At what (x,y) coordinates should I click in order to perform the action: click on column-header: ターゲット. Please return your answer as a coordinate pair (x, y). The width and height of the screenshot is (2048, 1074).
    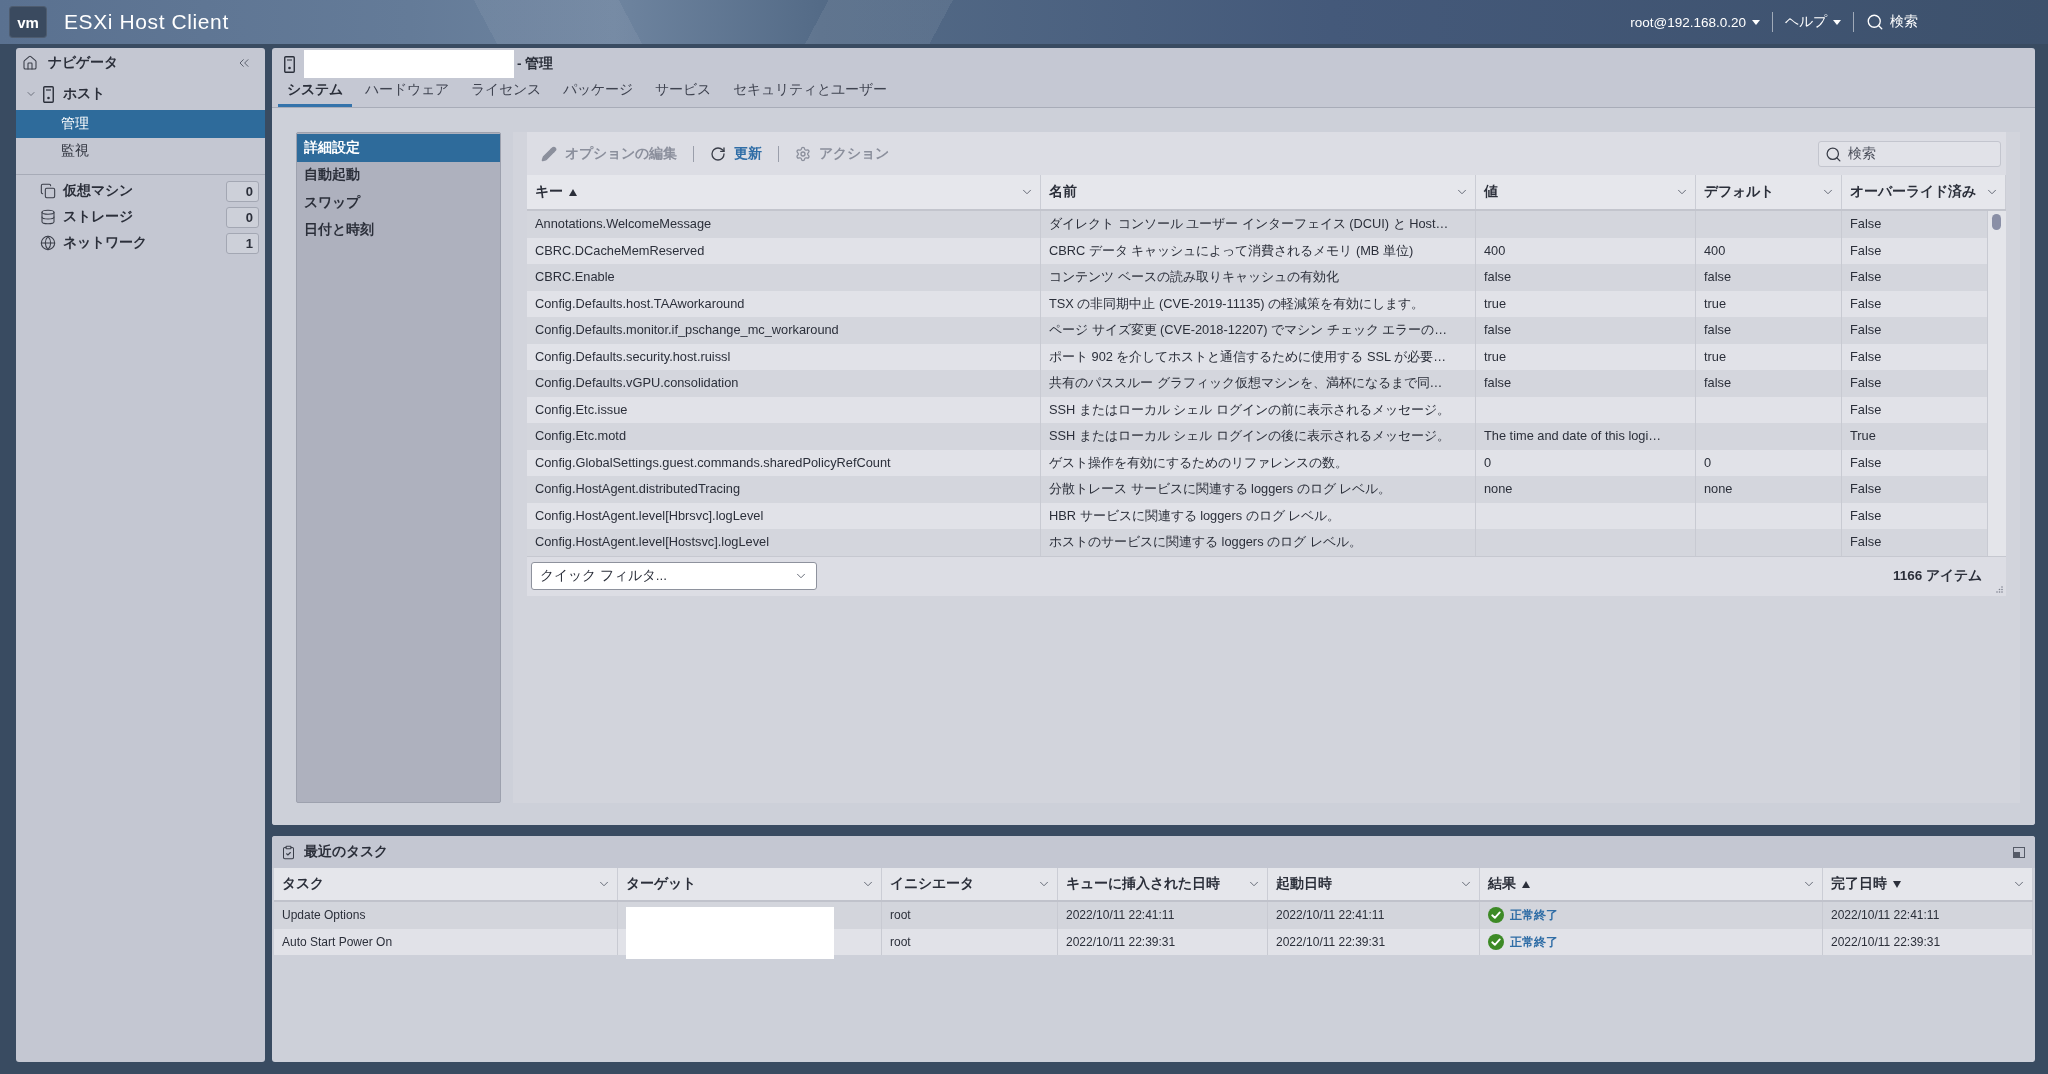
    Looking at the image, I should click on (661, 884).